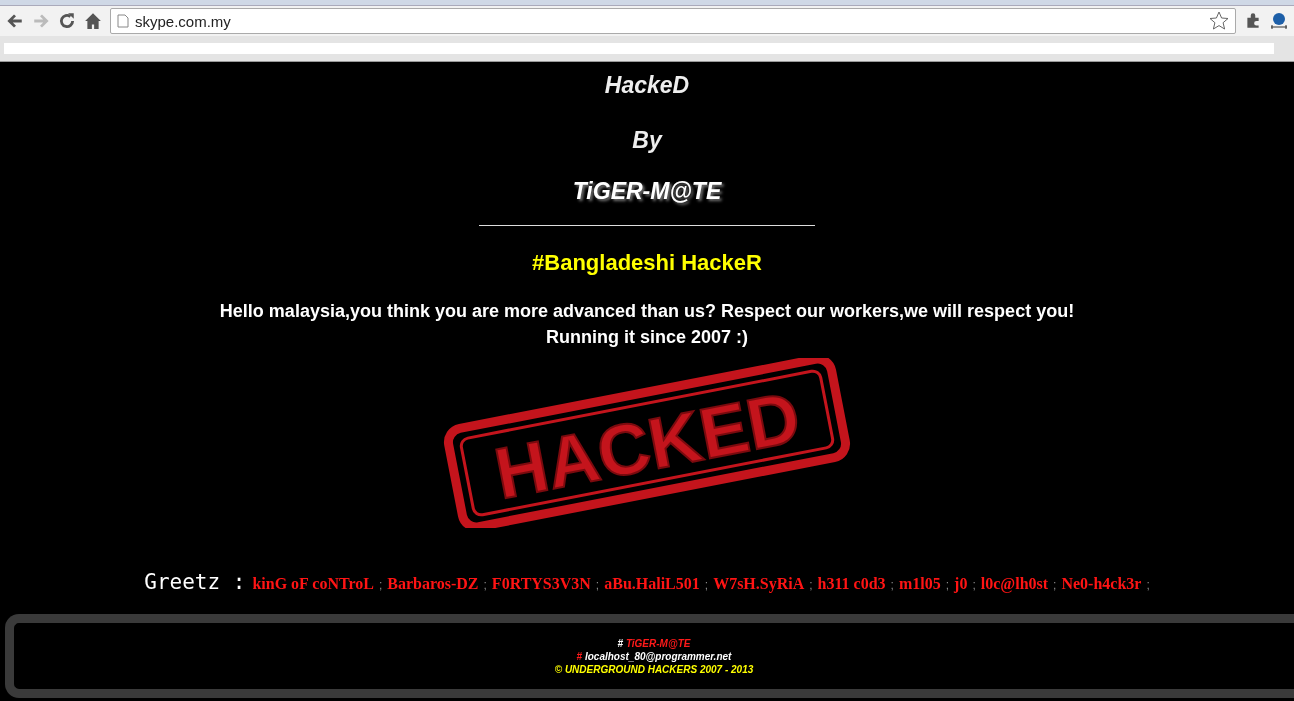 The height and width of the screenshot is (701, 1294). What do you see at coordinates (647, 311) in the screenshot?
I see `message-text: Hello malaysia,you think you are more advanced than us? Respect our workers,we will respect you!` at bounding box center [647, 311].